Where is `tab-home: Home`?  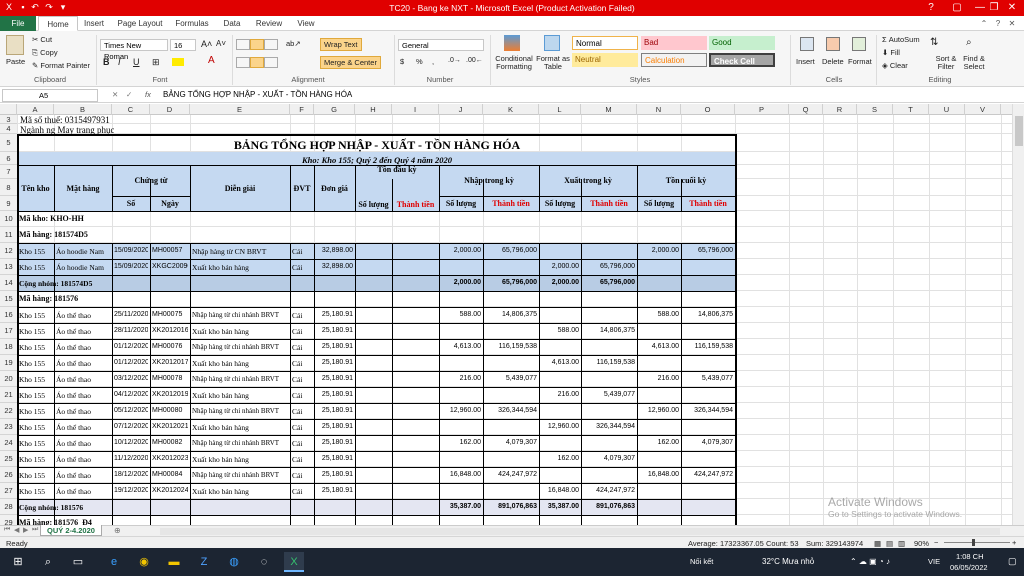 tab-home: Home is located at coordinates (58, 23).